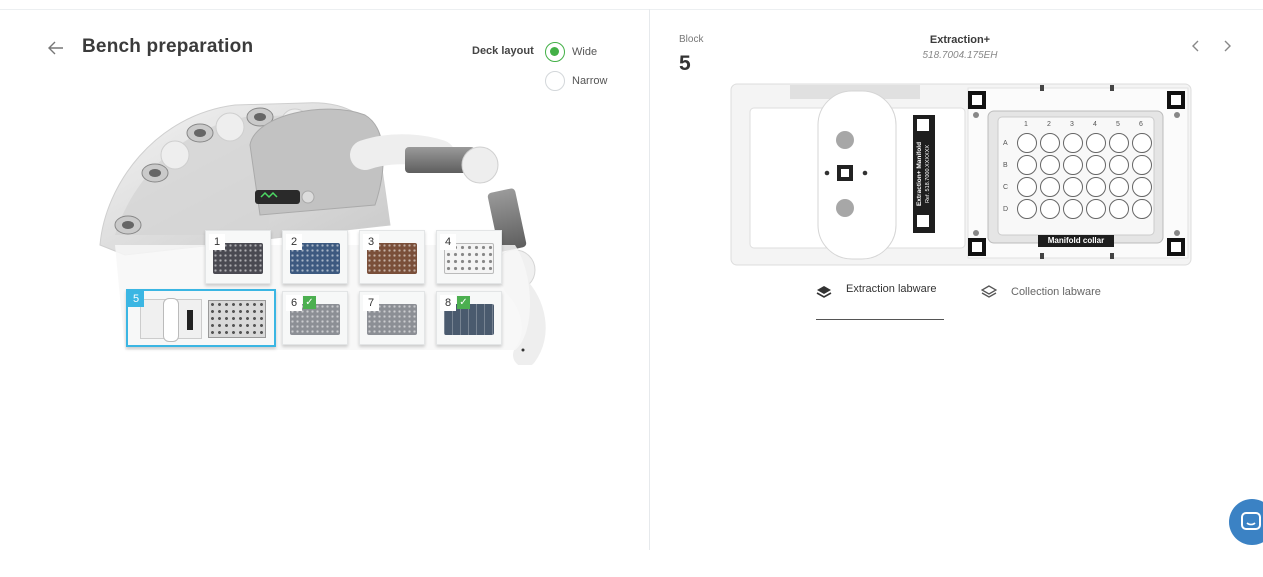 The width and height of the screenshot is (1263, 577). I want to click on slot-number: 8, so click(448, 303).